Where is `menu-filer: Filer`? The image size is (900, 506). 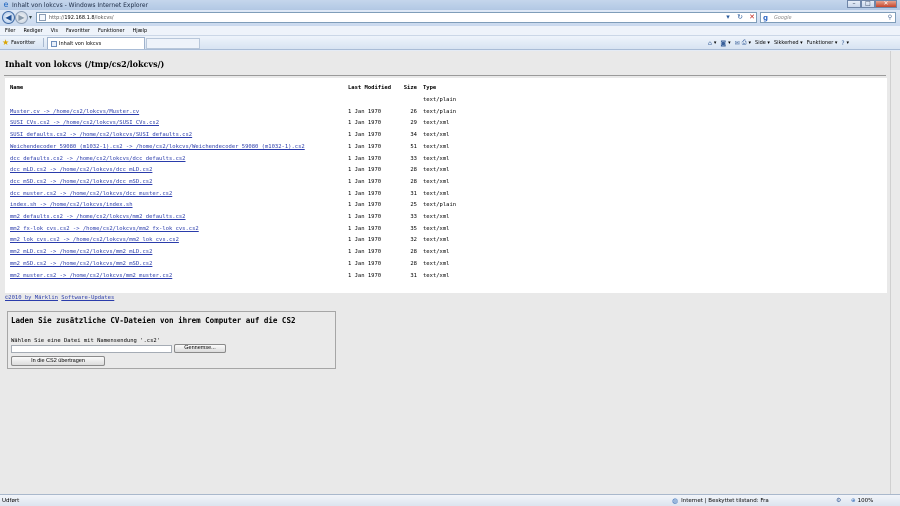 menu-filer: Filer is located at coordinates (10, 31).